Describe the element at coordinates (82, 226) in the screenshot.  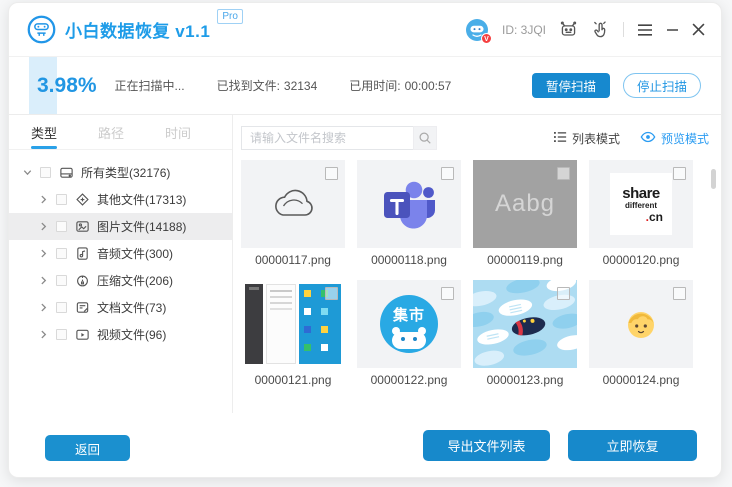
I see `image-file-icon` at that location.